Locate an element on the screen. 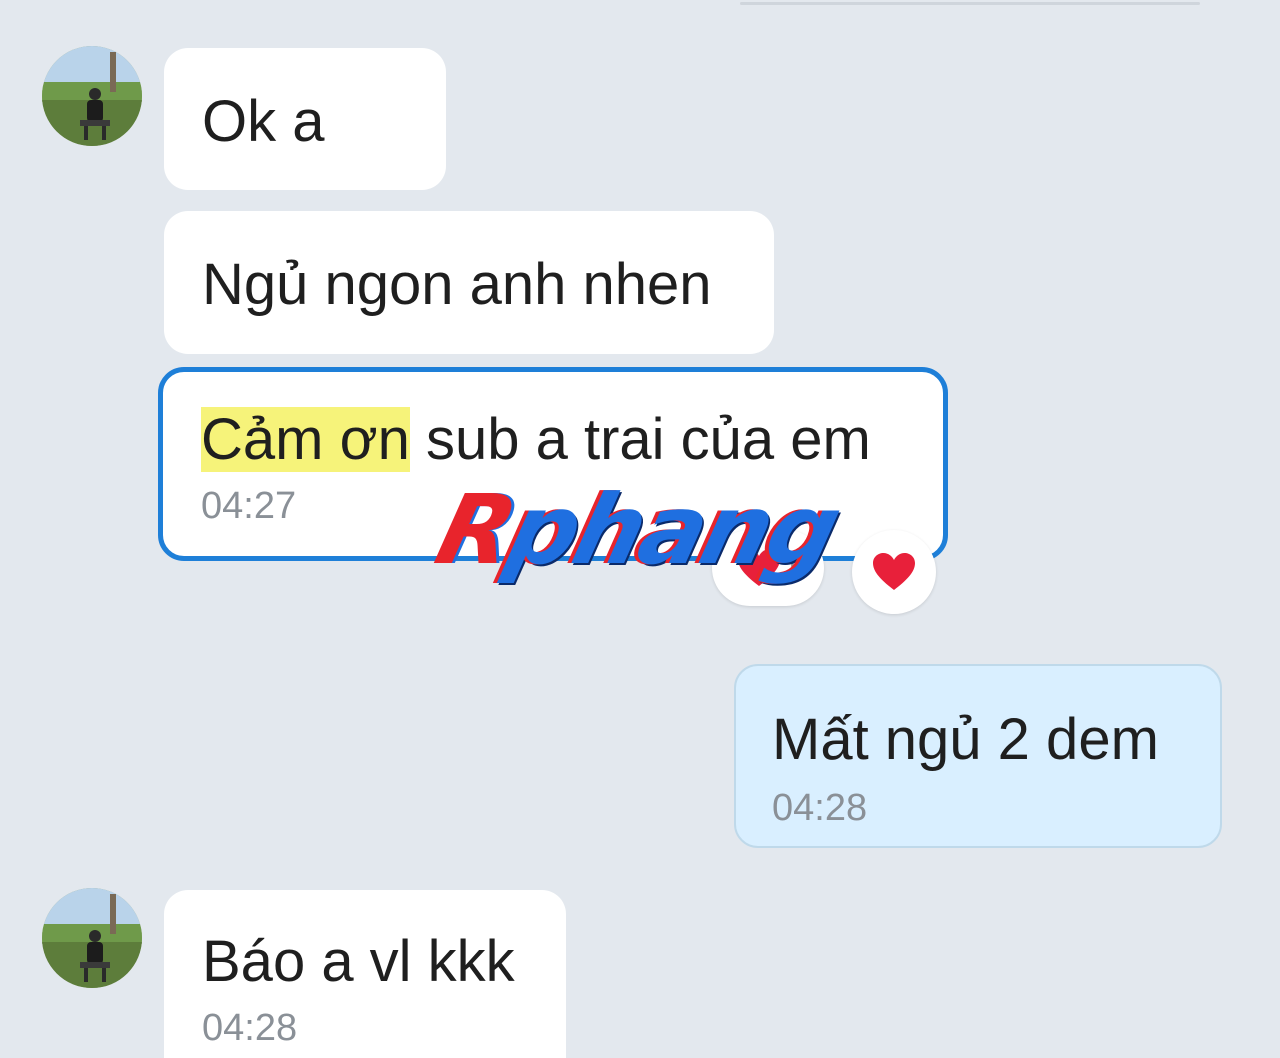  message-text-rest: sub a trai của em is located at coordinates (640, 439).